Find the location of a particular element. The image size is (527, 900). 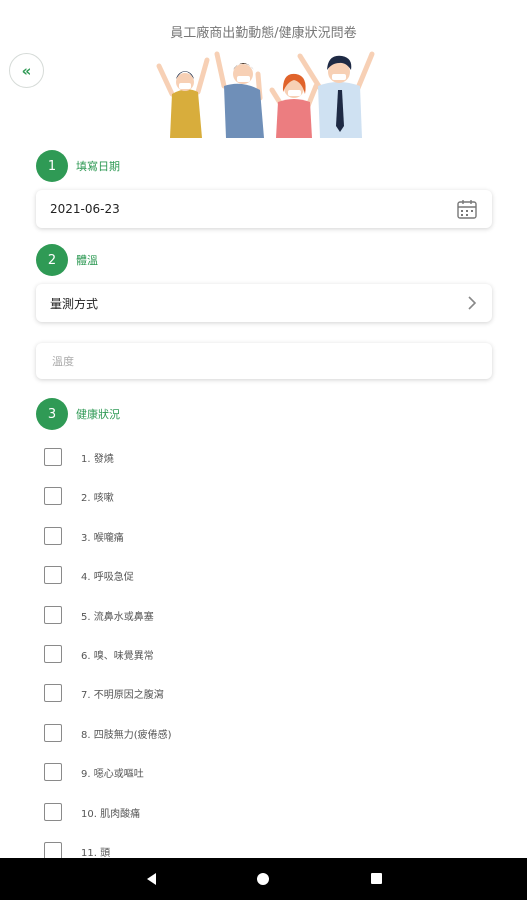

temperature-input is located at coordinates (264, 361).